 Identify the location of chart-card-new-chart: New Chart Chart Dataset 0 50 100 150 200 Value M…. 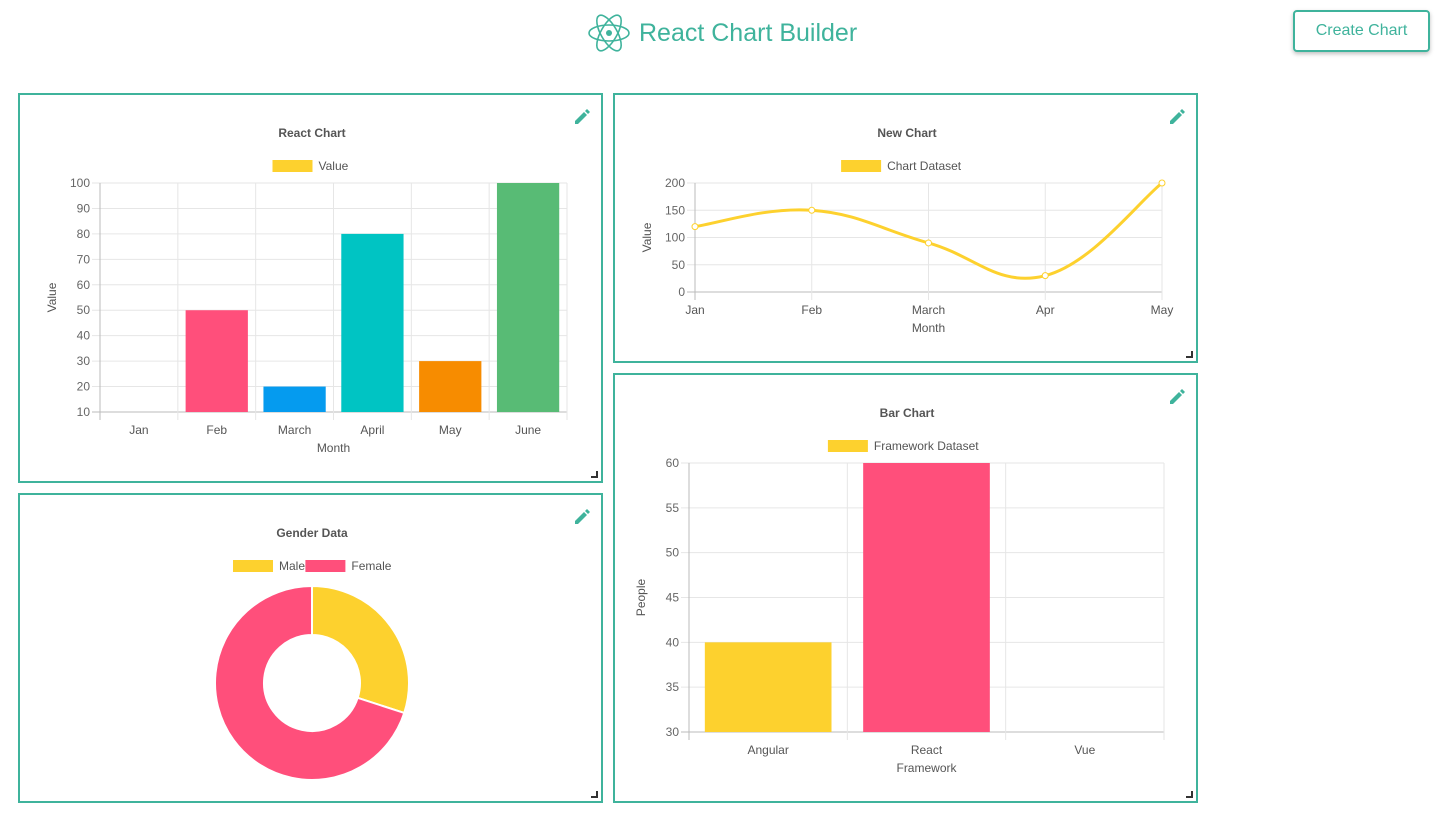
(905, 228).